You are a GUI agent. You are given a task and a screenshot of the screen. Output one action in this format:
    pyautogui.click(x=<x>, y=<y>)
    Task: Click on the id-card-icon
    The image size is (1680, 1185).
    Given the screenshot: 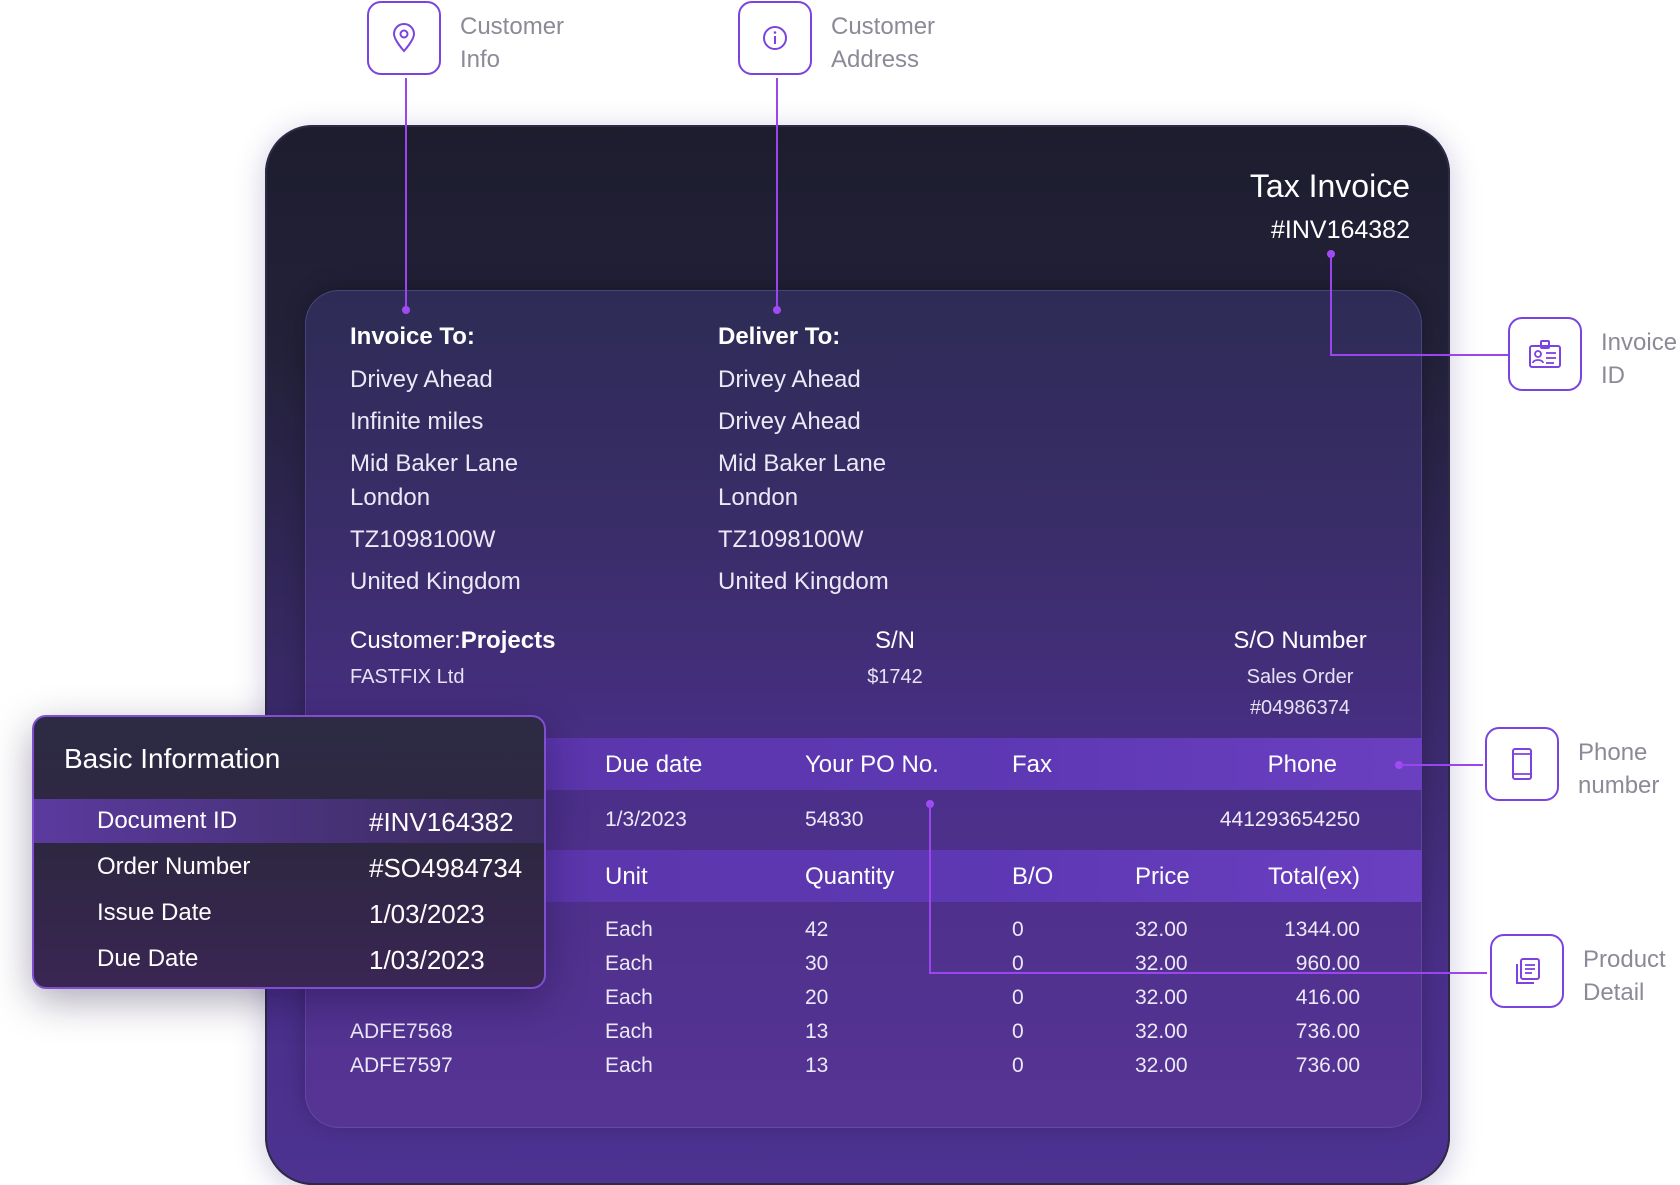 What is the action you would take?
    pyautogui.click(x=1545, y=354)
    